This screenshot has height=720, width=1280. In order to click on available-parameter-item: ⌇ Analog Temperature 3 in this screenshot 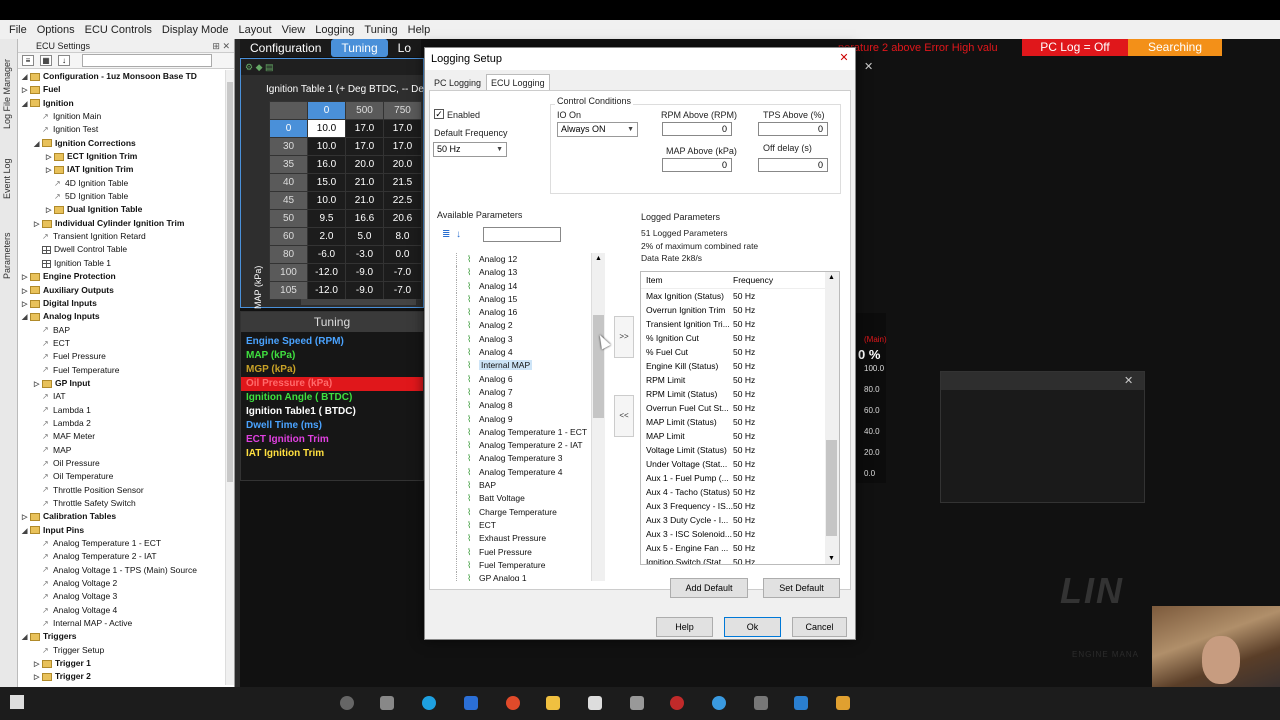, I will do `click(514, 459)`.